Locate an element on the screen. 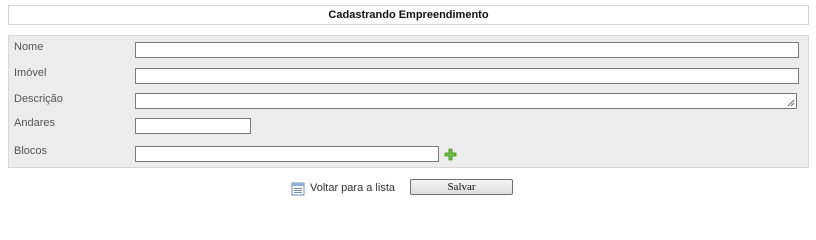 The image size is (816, 240). imovel-label: Imóvel is located at coordinates (30, 73).